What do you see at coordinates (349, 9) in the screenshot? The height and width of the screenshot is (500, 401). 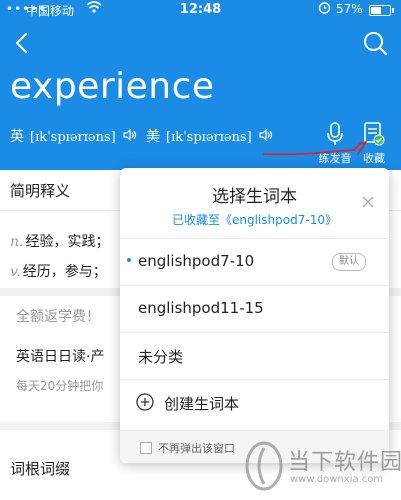 I see `battery-percent: 57%` at bounding box center [349, 9].